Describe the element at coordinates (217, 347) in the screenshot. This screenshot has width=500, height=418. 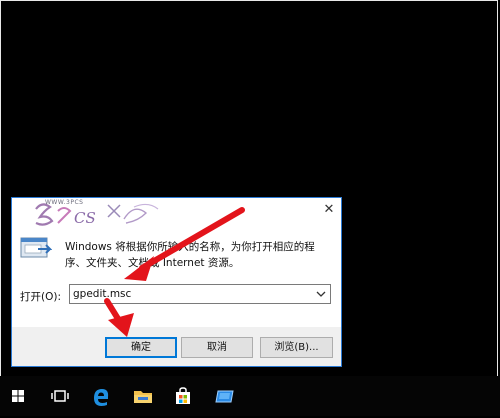
I see `cancel-button: 取消` at that location.